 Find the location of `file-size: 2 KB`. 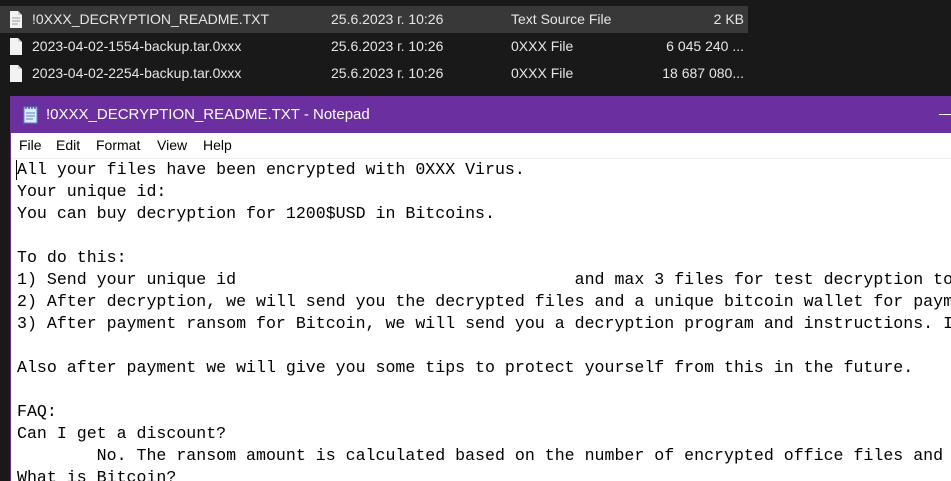

file-size: 2 KB is located at coordinates (728, 19).